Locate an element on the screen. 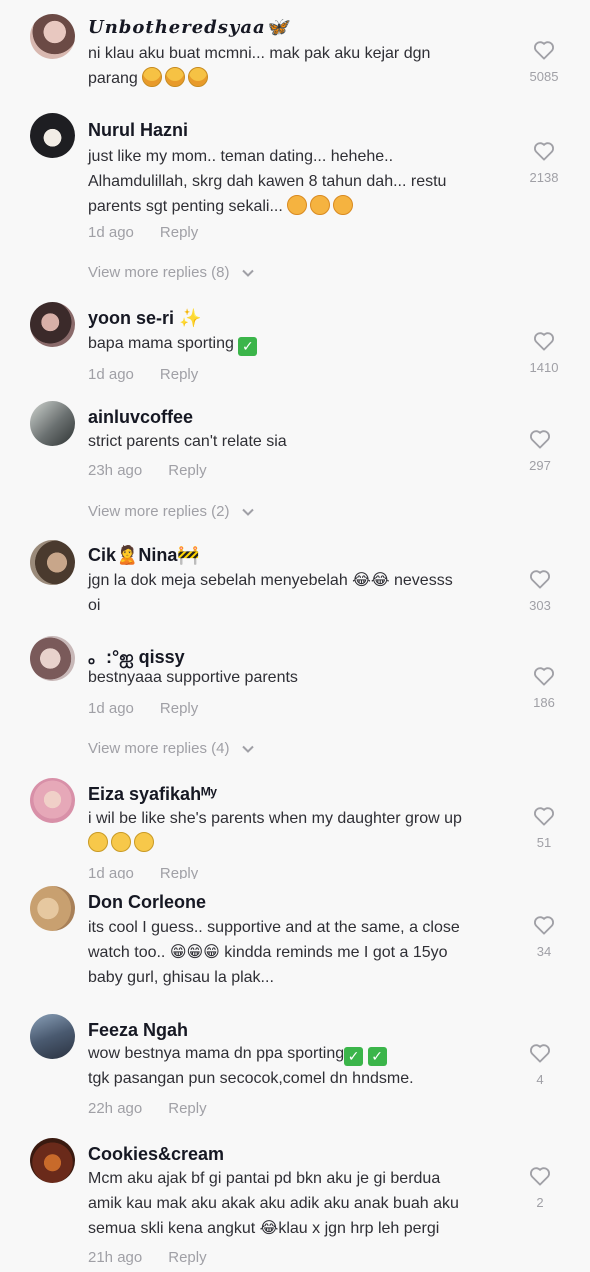 The image size is (590, 1272). comment-meta: 23h ago Reply is located at coordinates (147, 470).